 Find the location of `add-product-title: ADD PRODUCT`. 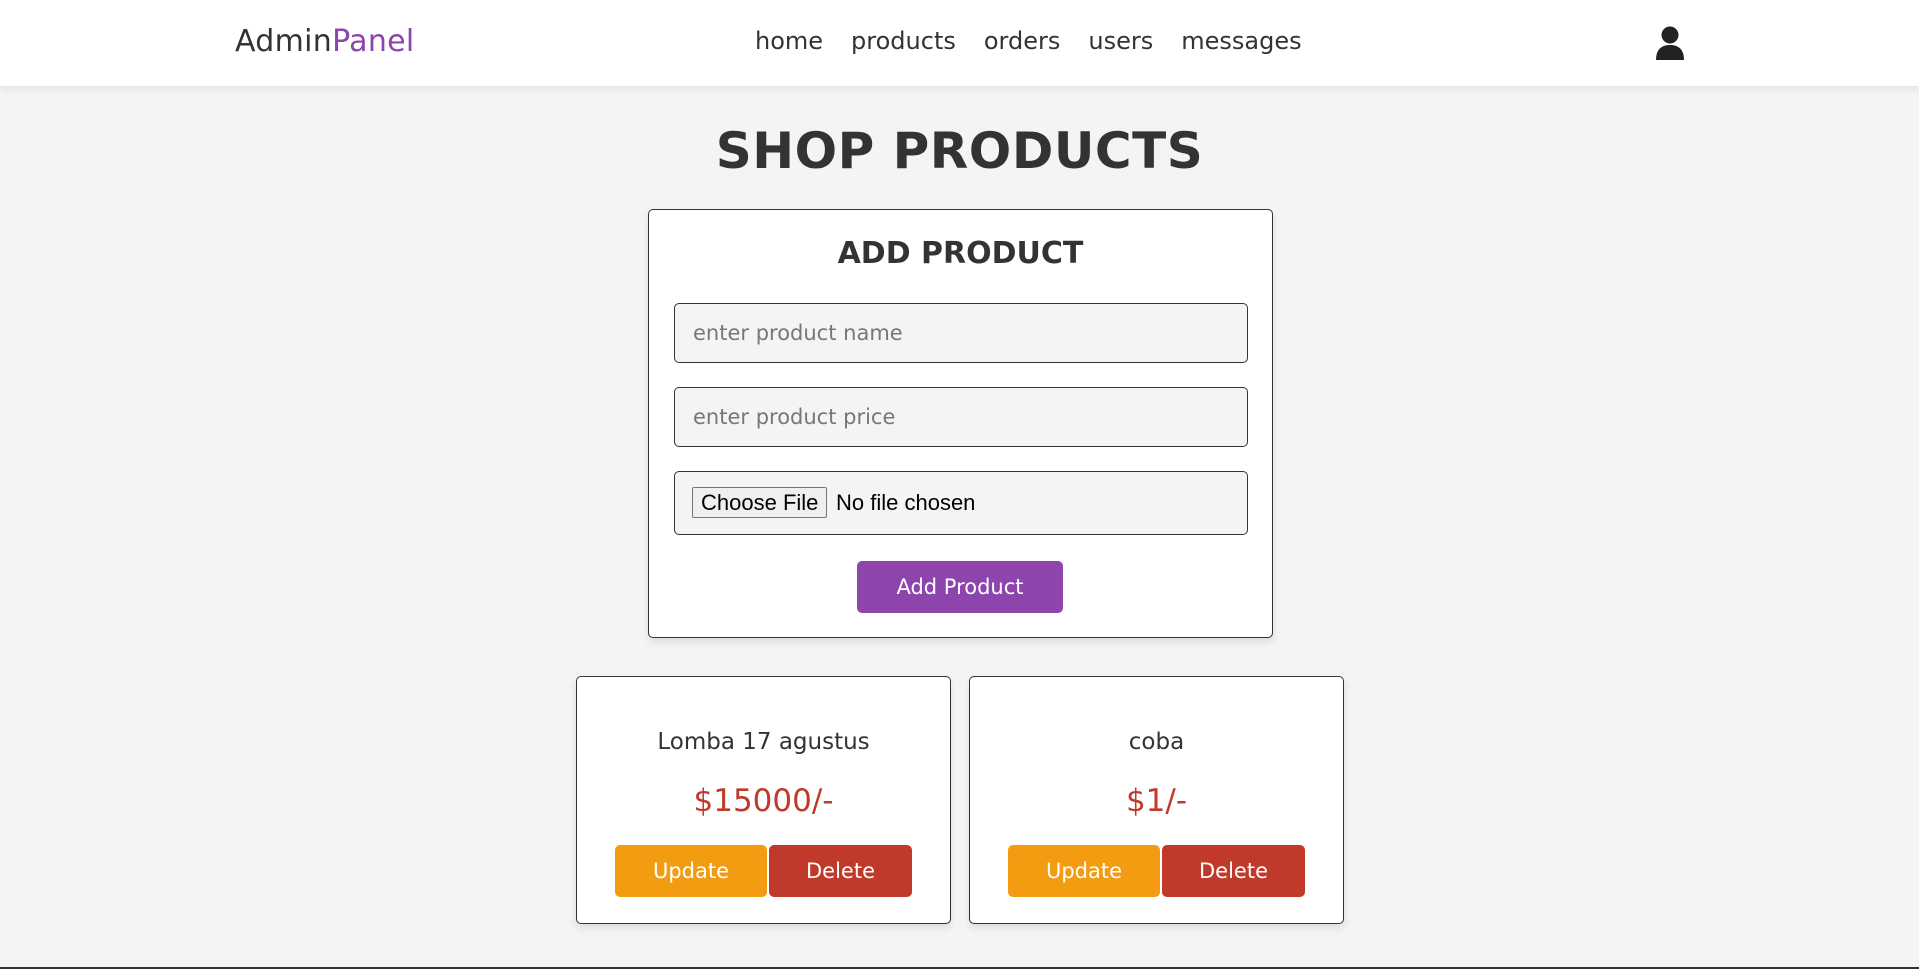

add-product-title: ADD PRODUCT is located at coordinates (960, 253).